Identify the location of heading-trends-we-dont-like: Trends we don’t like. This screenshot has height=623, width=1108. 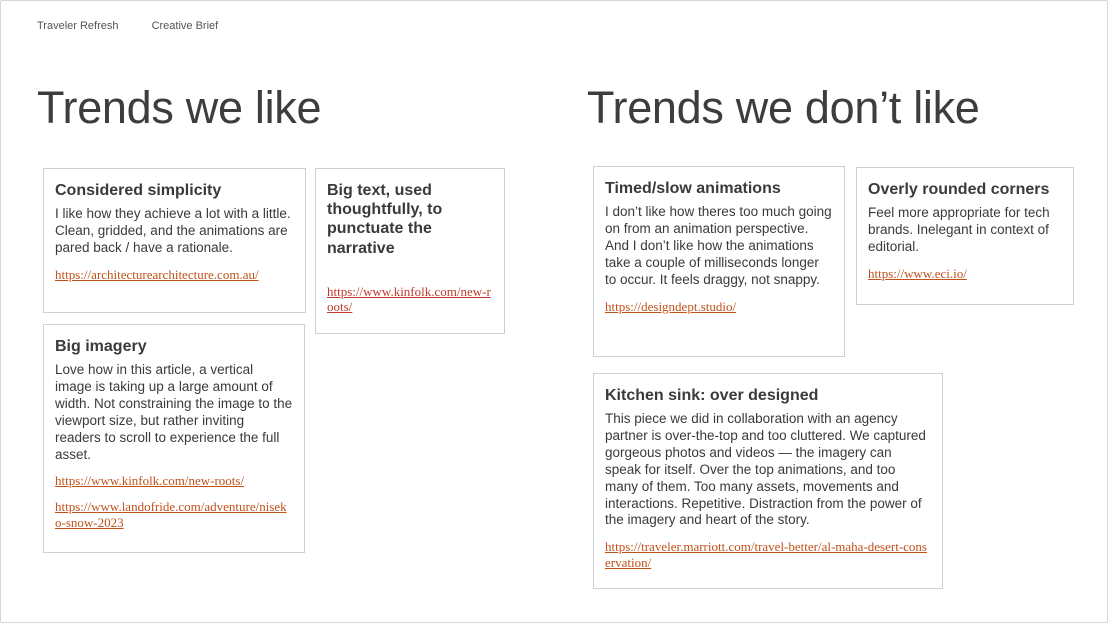
(783, 107).